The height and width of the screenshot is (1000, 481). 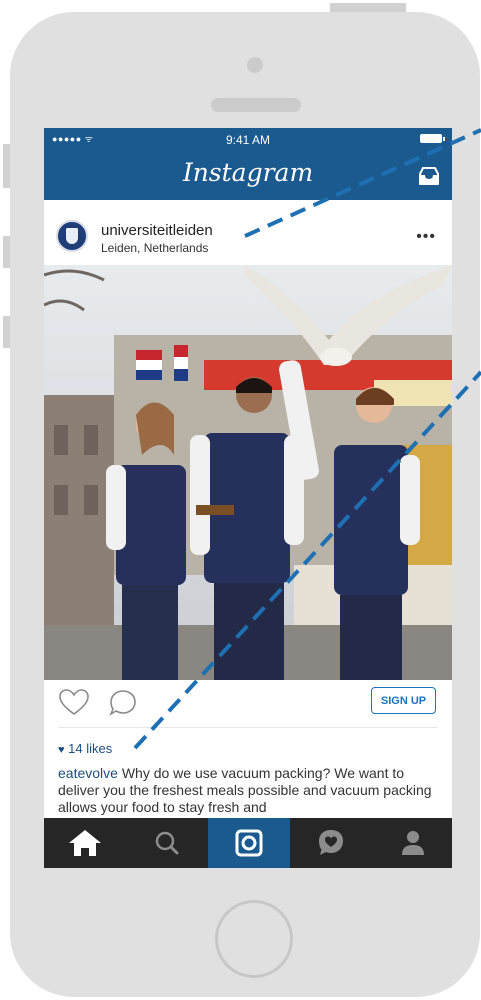 I want to click on clock: 9:41 AM, so click(x=248, y=140).